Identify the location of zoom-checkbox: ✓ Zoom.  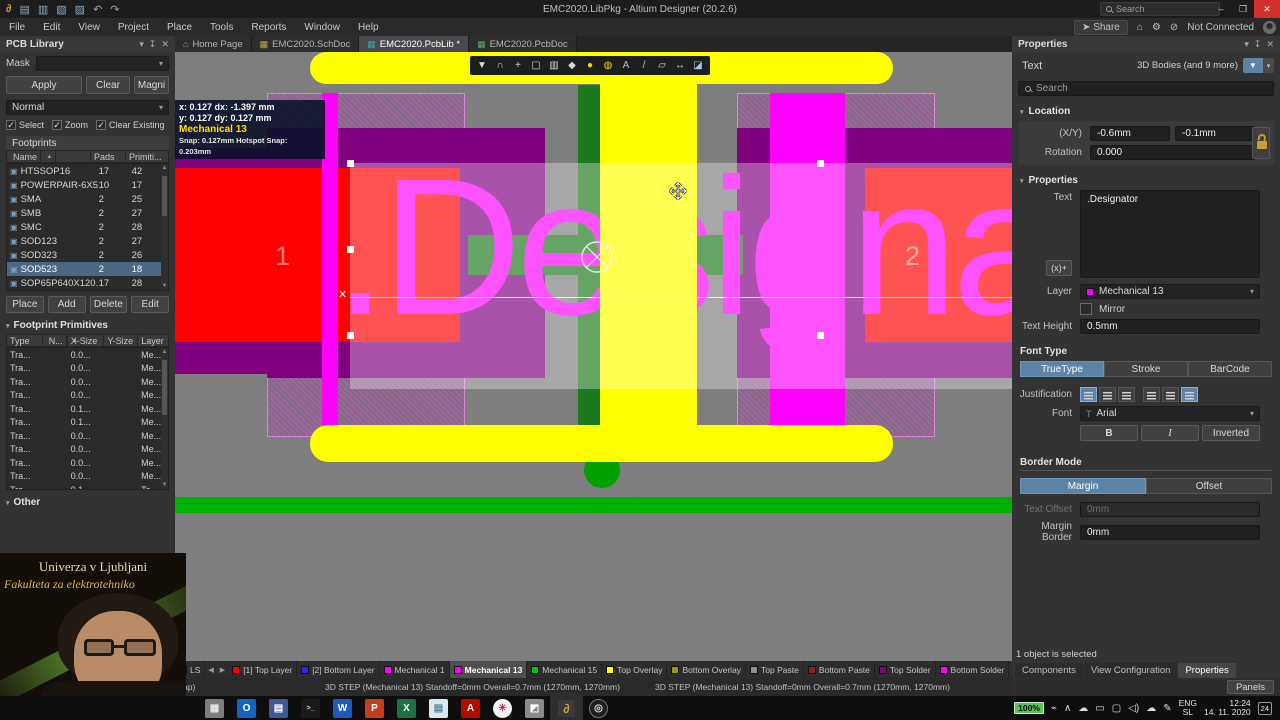
(70, 125).